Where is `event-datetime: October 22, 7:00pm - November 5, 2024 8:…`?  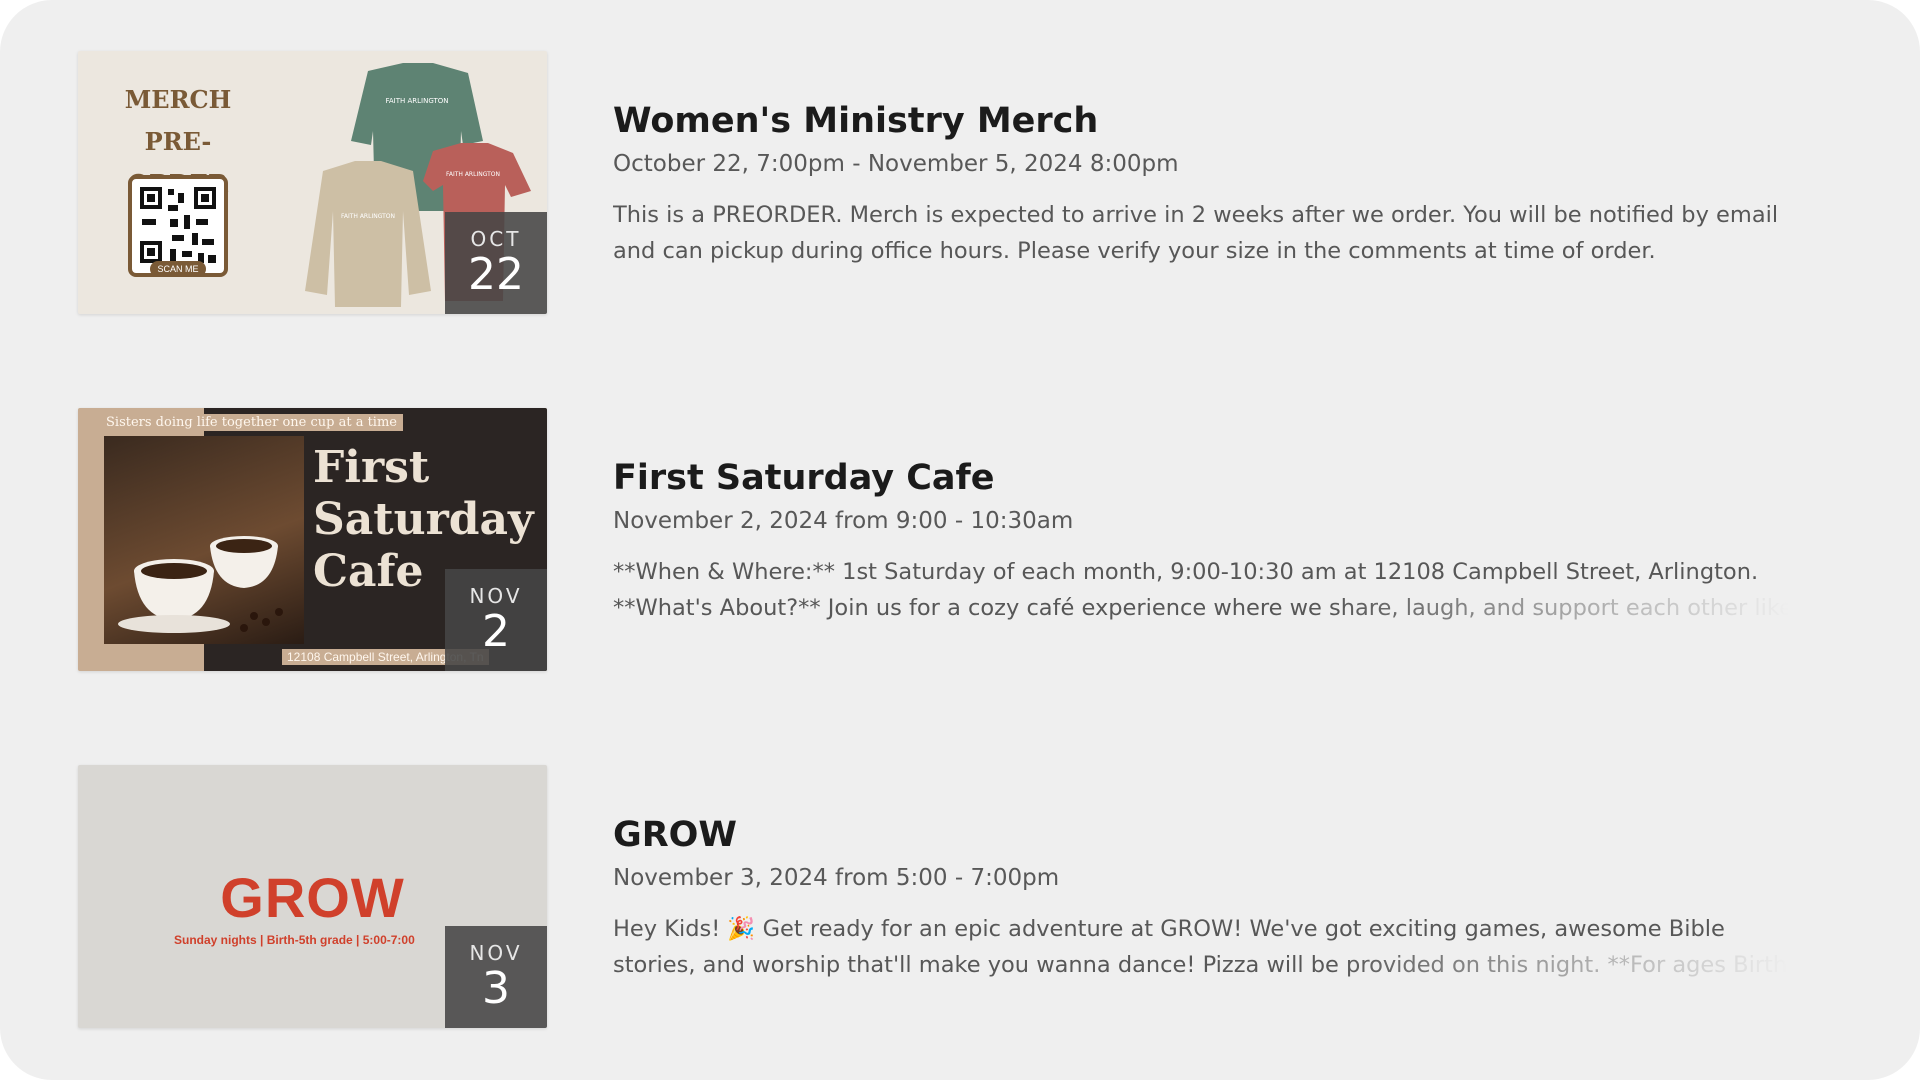 event-datetime: October 22, 7:00pm - November 5, 2024 8:… is located at coordinates (896, 164).